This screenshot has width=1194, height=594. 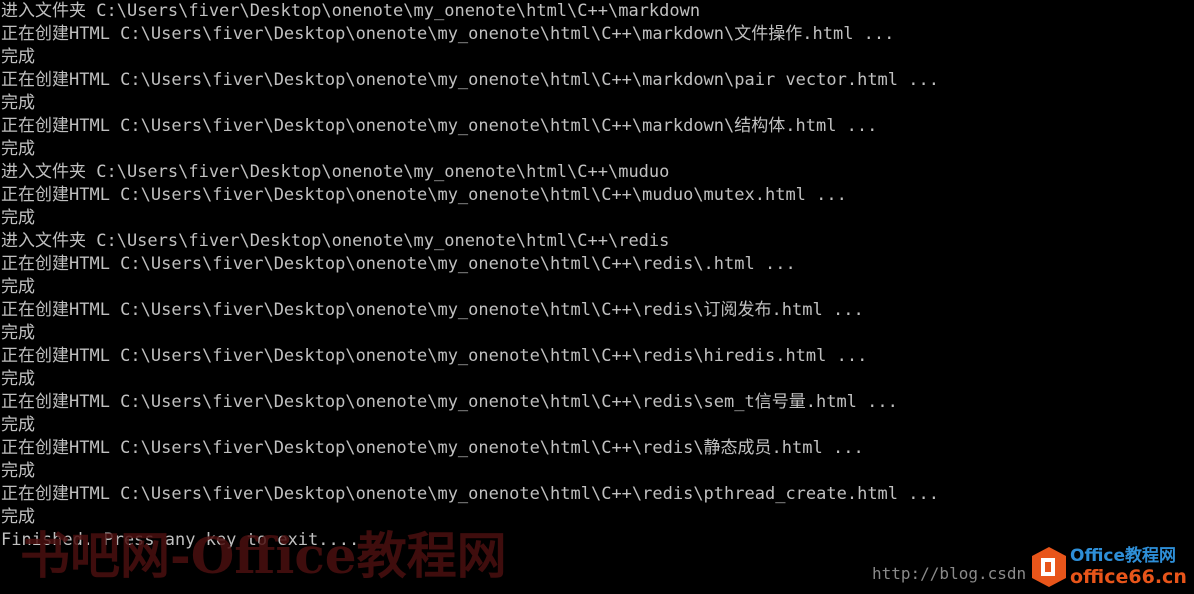 I want to click on office-logo-icon, so click(x=1049, y=567).